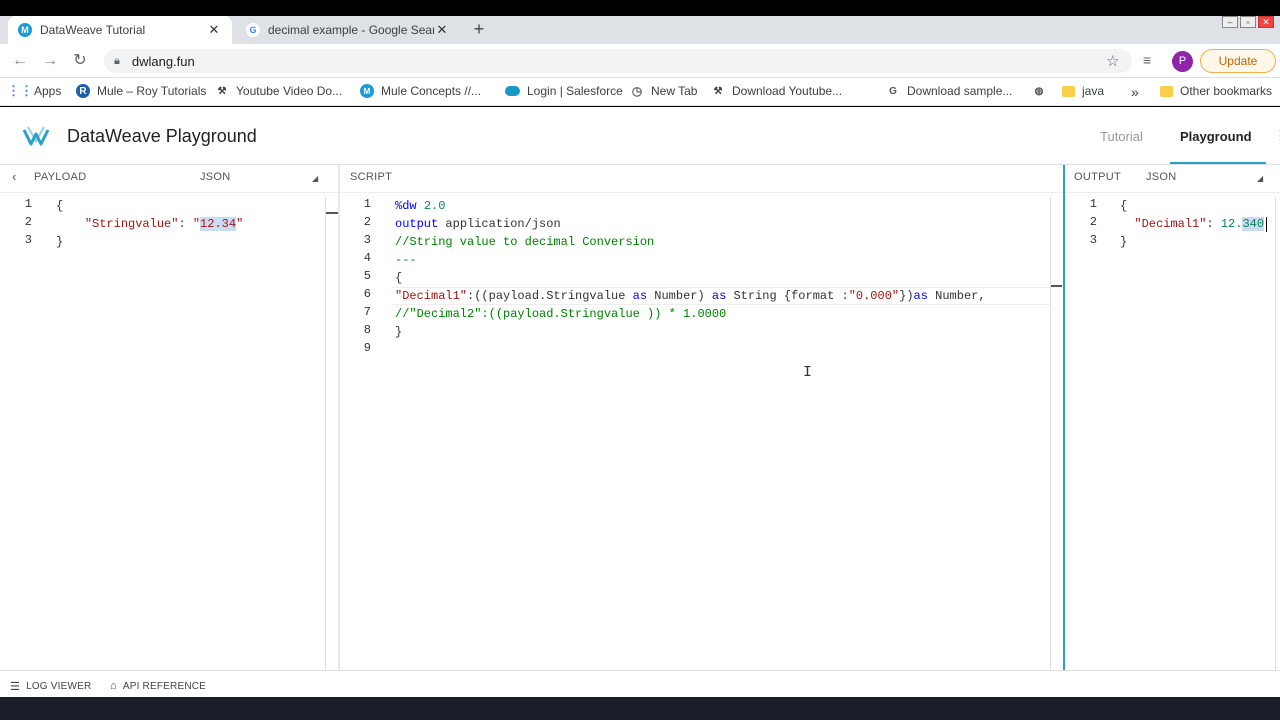 This screenshot has height=720, width=1280. I want to click on bookmark-label: New Tab, so click(674, 91).